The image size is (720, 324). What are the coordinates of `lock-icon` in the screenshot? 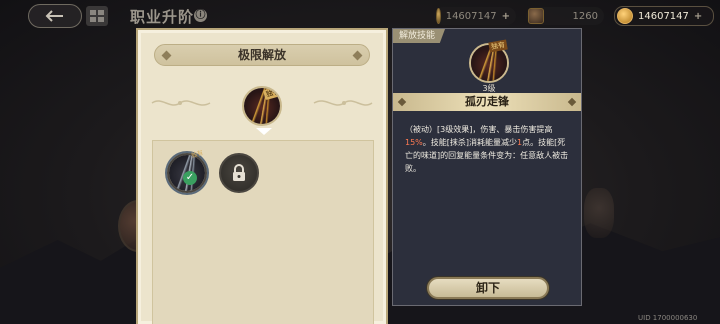 It's located at (239, 172).